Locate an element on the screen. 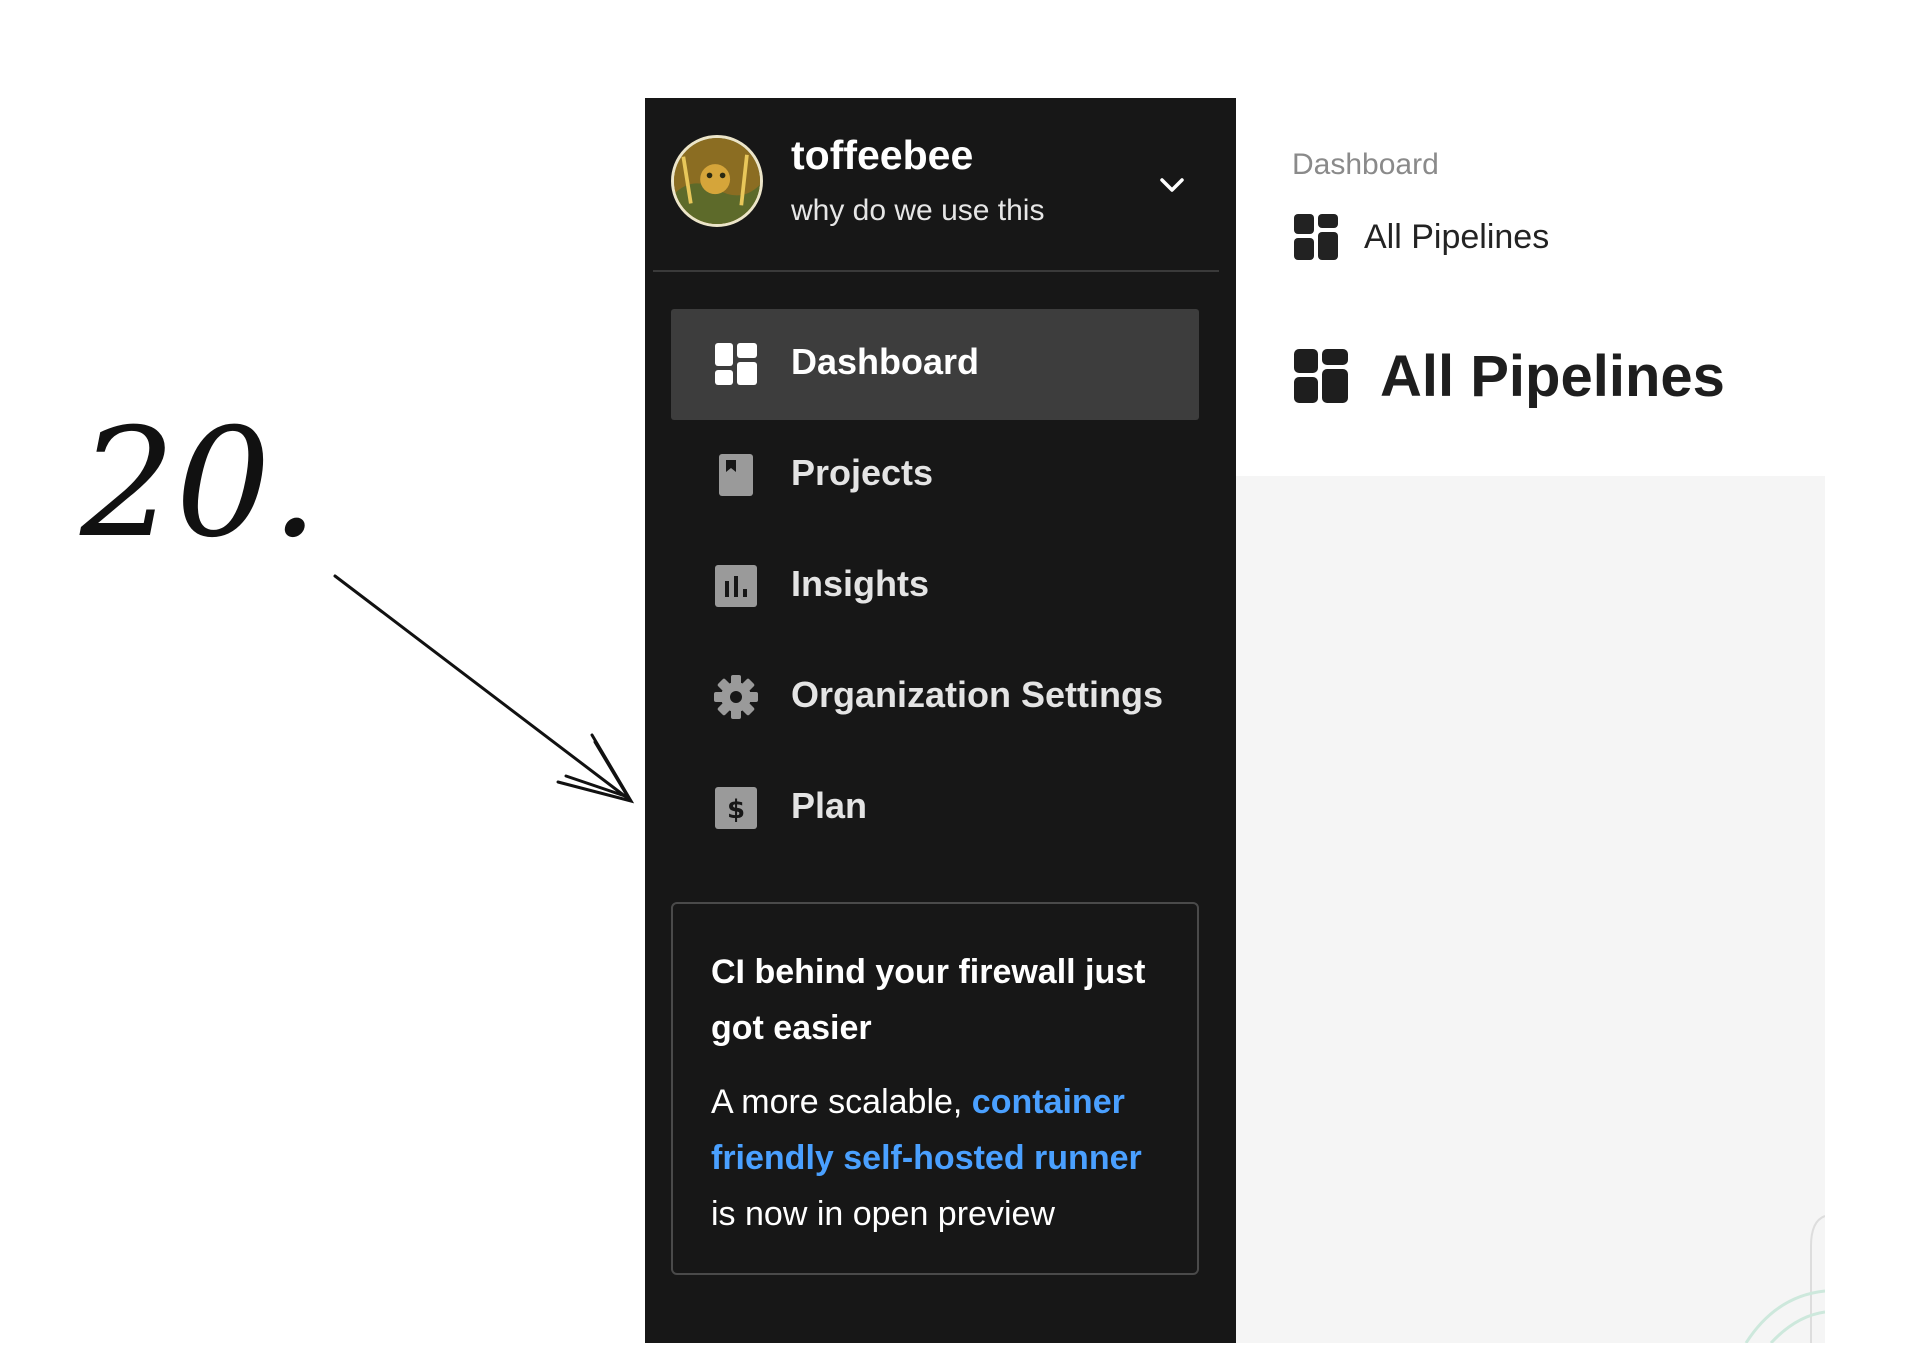 The height and width of the screenshot is (1354, 1920). sidebar-item-label: Dashboard is located at coordinates (885, 361).